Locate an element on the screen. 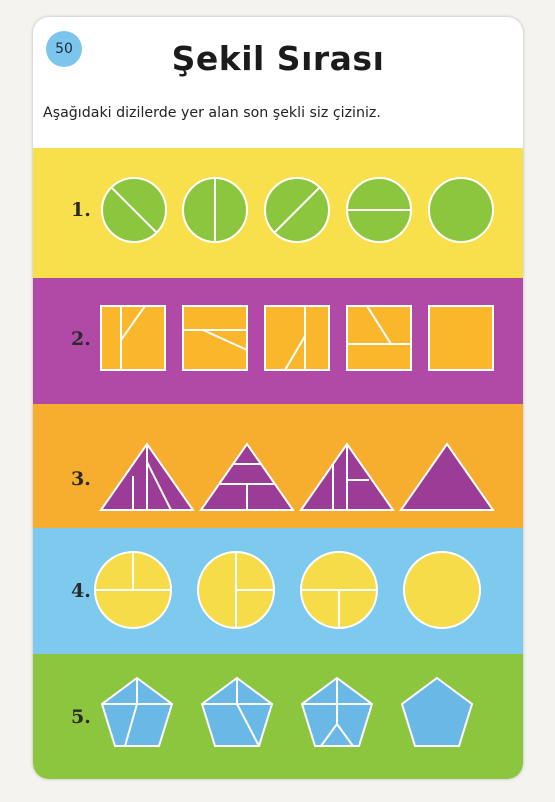  row-2-band is located at coordinates (278, 341).